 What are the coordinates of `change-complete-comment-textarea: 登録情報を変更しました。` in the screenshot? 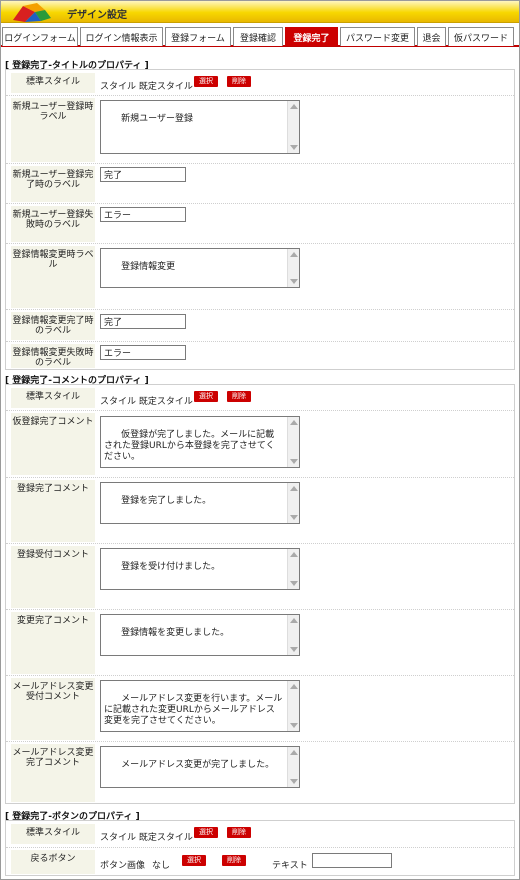 It's located at (200, 635).